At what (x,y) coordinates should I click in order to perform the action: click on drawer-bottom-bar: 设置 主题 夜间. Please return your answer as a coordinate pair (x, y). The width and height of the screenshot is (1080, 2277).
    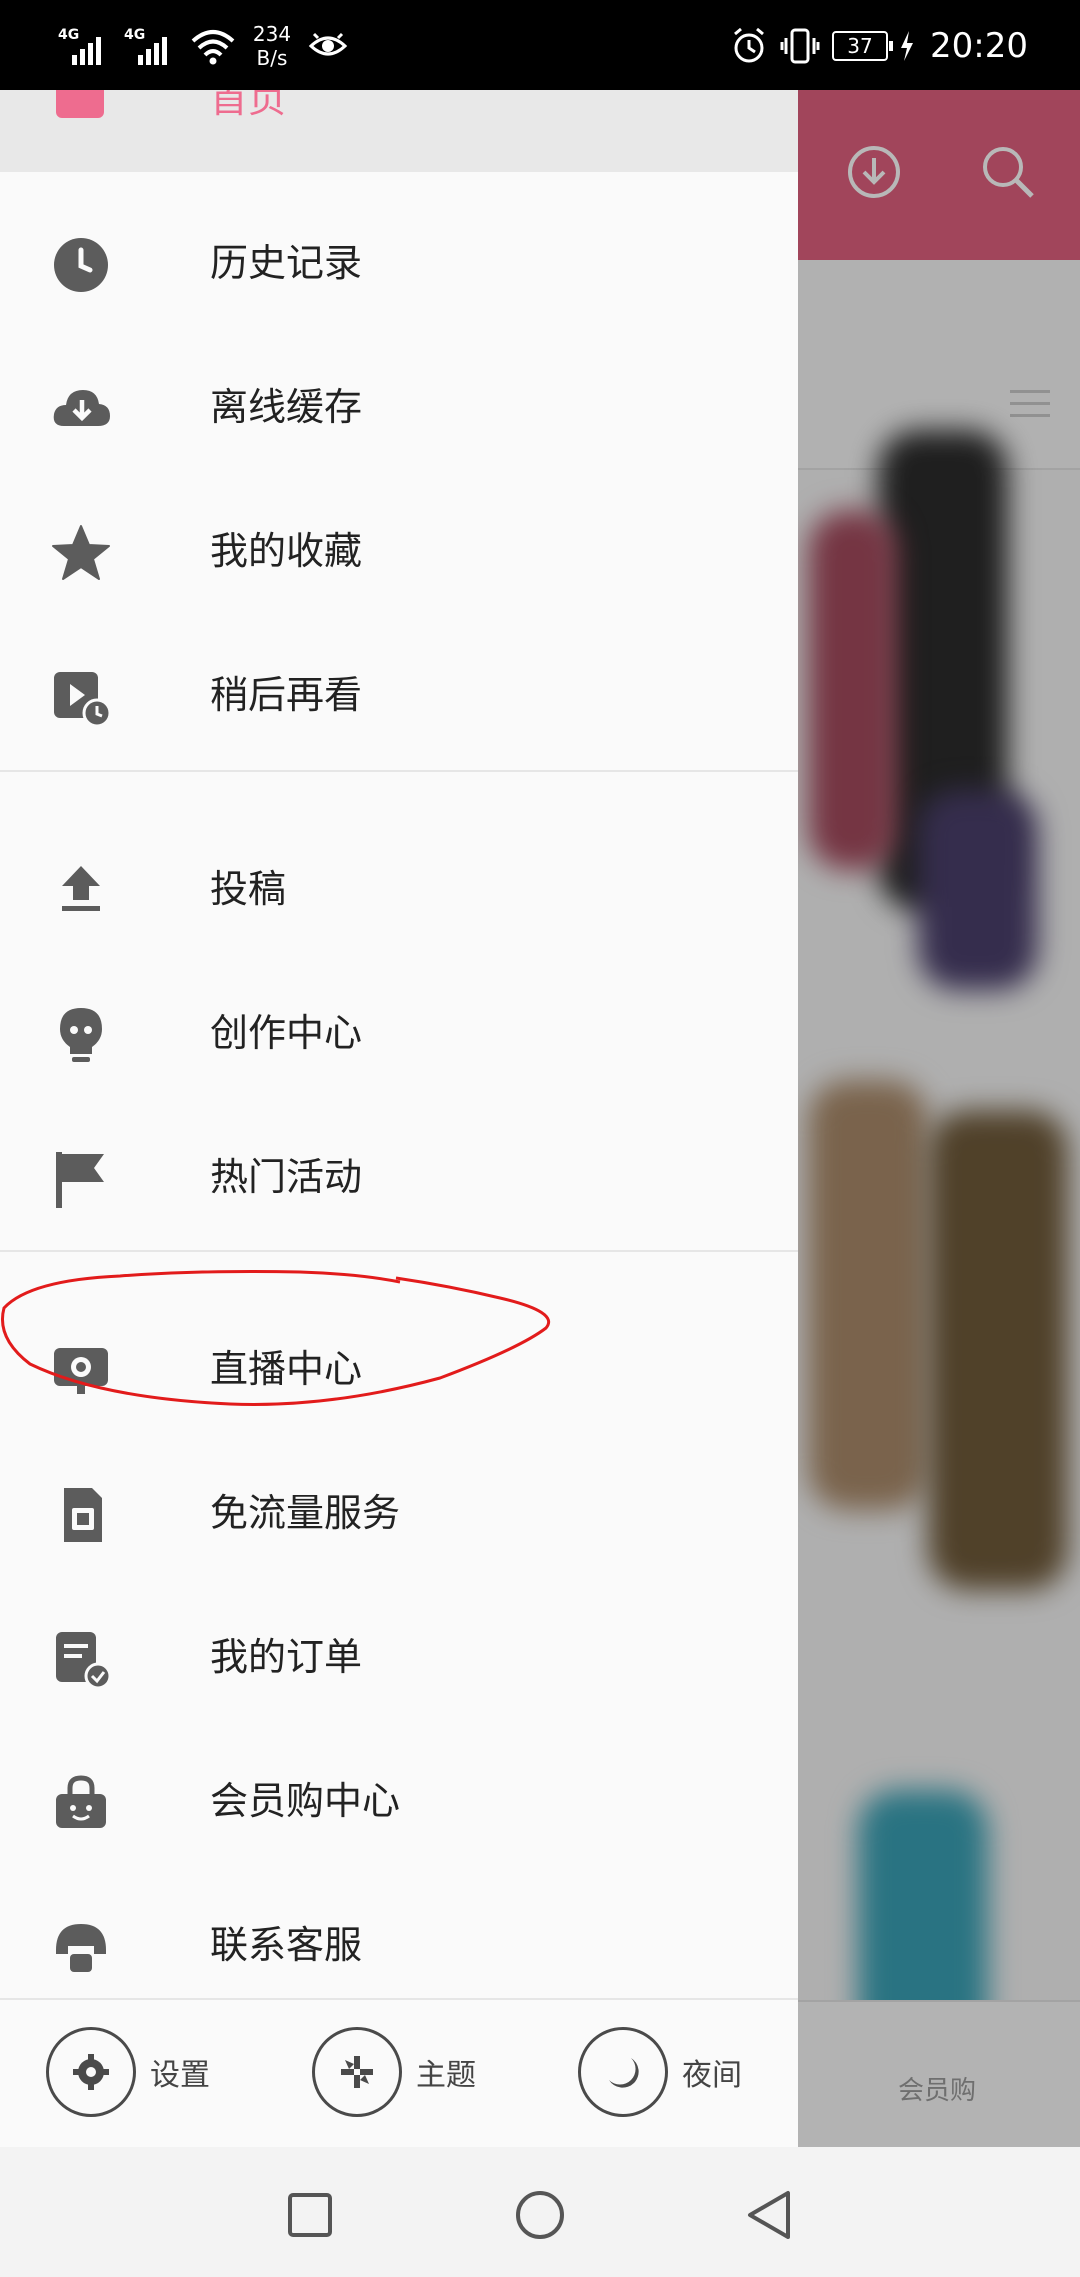
    Looking at the image, I should click on (399, 2072).